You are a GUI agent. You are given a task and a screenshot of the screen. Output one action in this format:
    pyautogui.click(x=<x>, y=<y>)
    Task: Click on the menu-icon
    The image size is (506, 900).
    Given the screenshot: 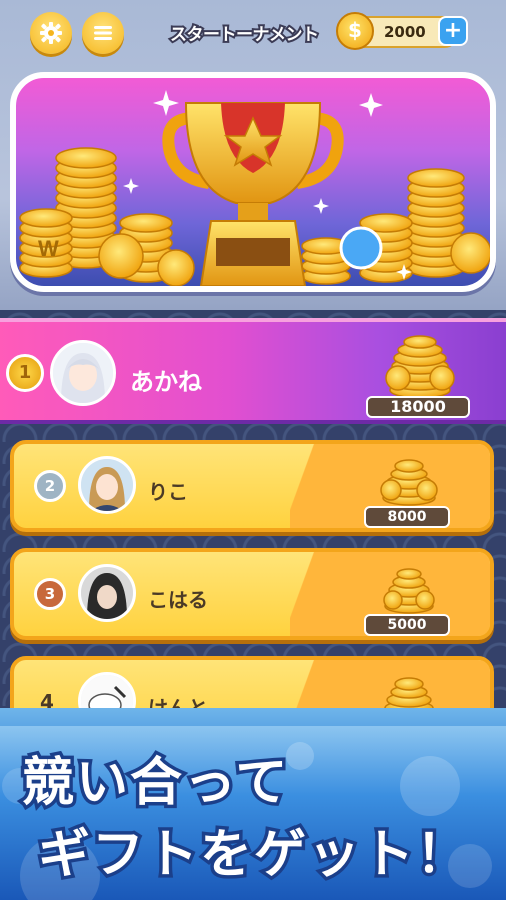 What is the action you would take?
    pyautogui.click(x=103, y=33)
    